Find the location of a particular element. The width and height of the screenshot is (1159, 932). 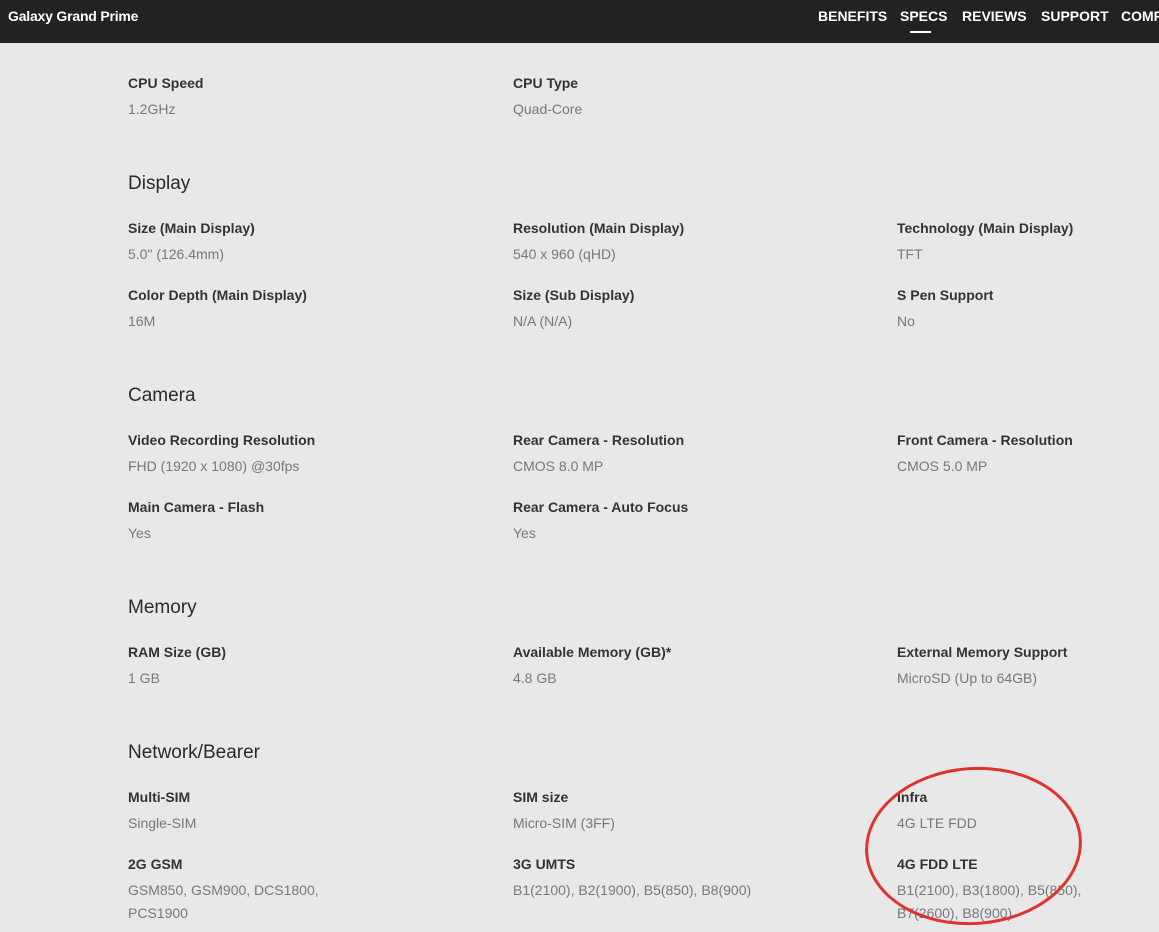

spec-infra: Infra 4G LTE FDD is located at coordinates (1028, 811).